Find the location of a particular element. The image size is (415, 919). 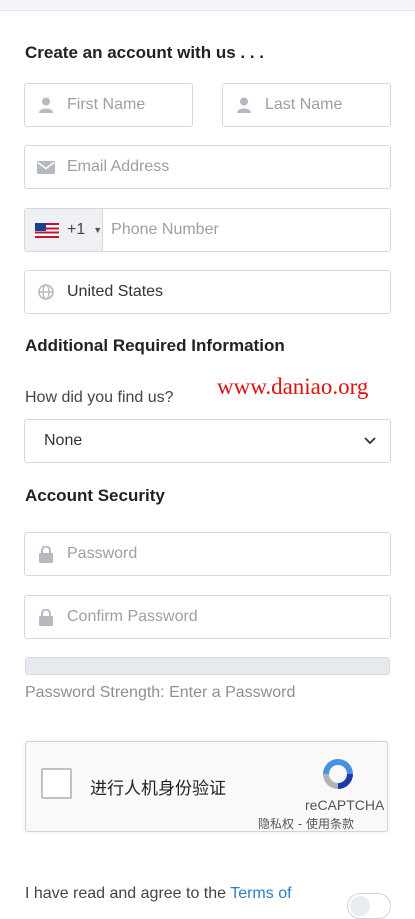

phone-input is located at coordinates (246, 230).